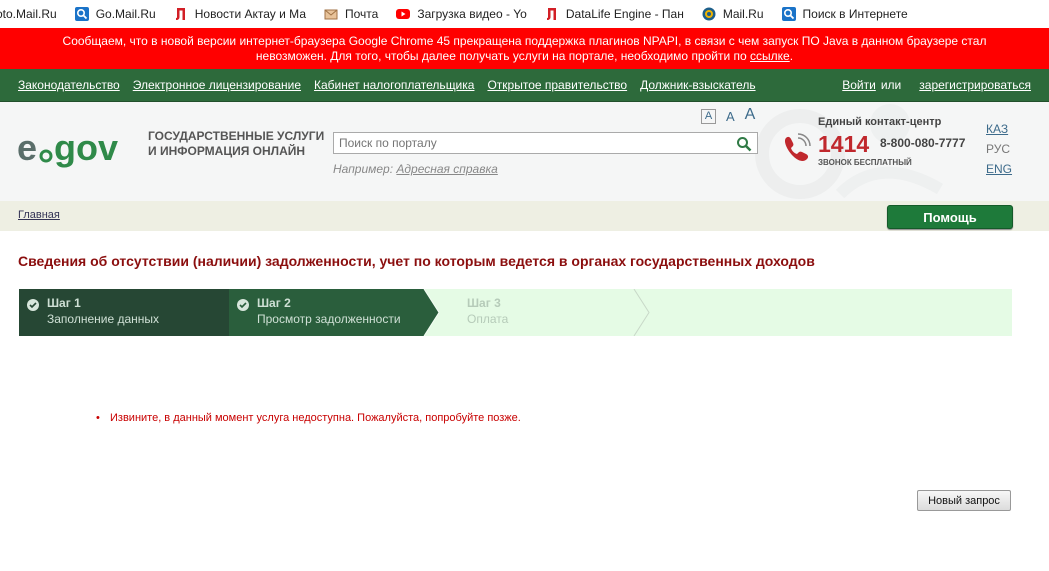 The width and height of the screenshot is (1049, 571). What do you see at coordinates (964, 500) in the screenshot?
I see `new-request-button: Новый запрос` at bounding box center [964, 500].